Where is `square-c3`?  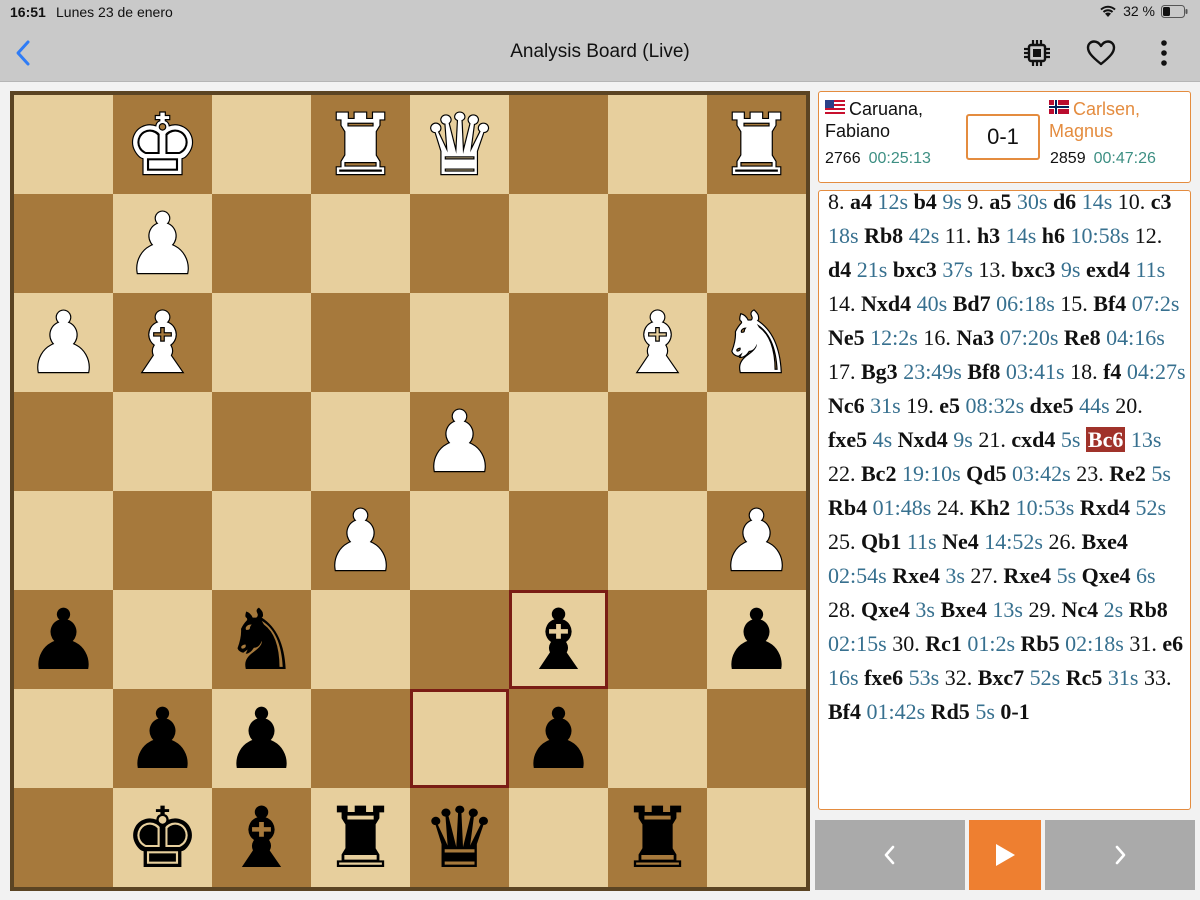
square-c3 is located at coordinates (558, 342).